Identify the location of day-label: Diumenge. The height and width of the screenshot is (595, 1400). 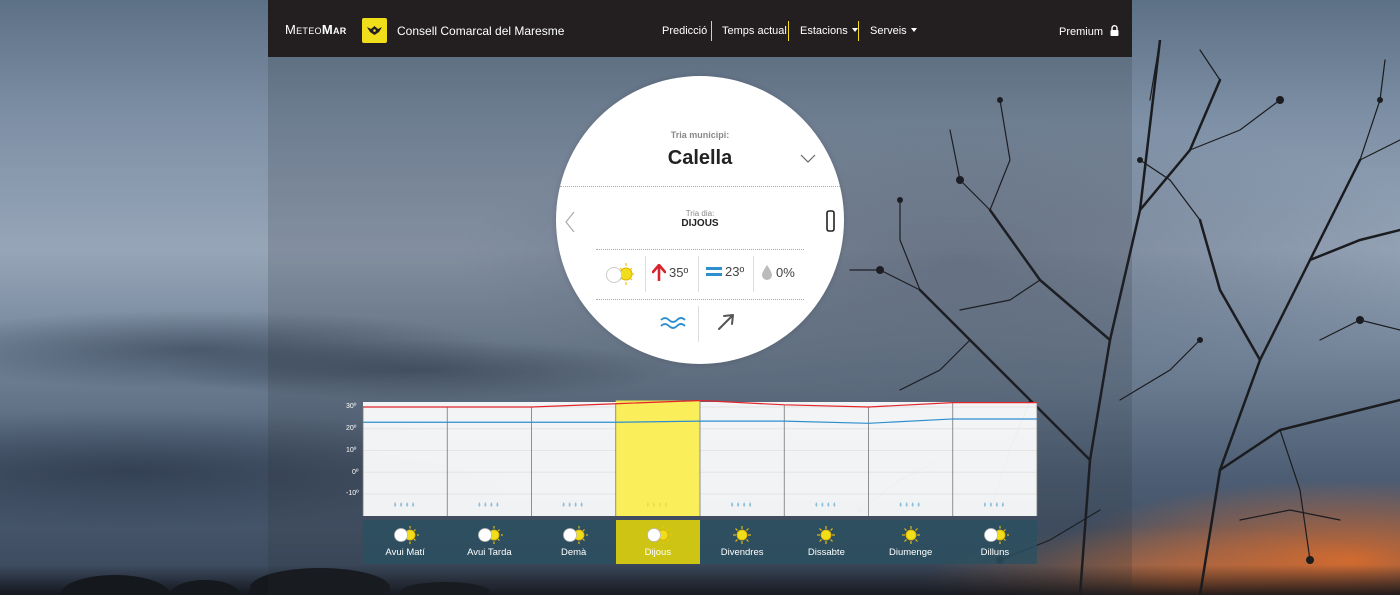
(910, 552).